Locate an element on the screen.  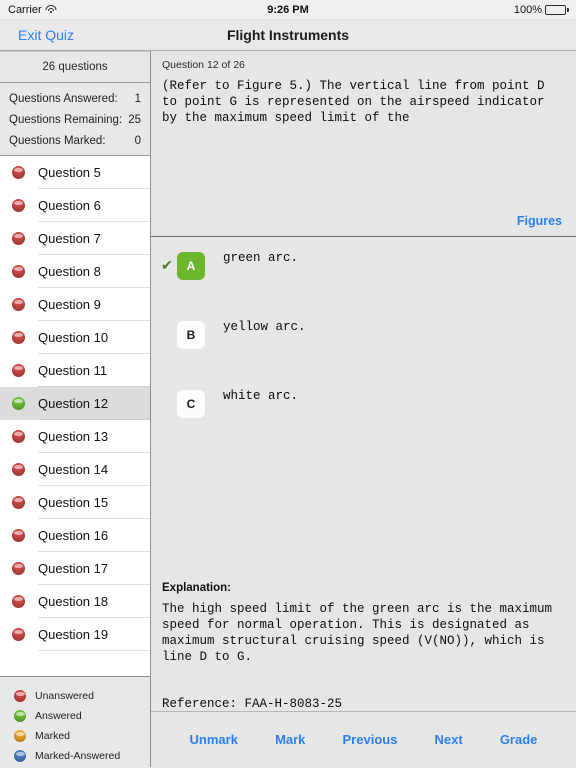
question-list-item: Question 12 is located at coordinates (75, 403).